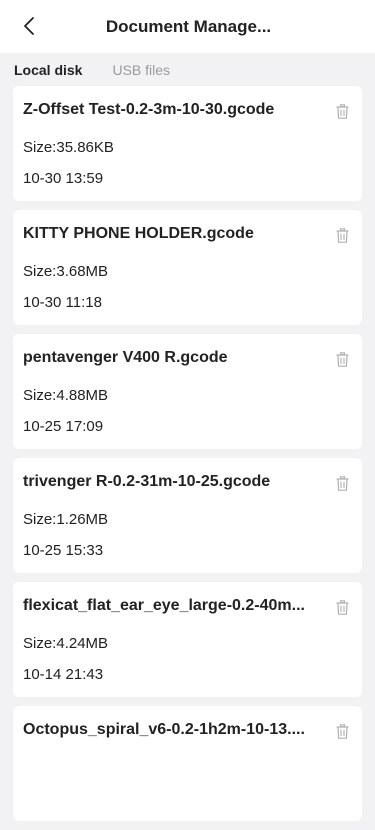  What do you see at coordinates (63, 426) in the screenshot?
I see `file-date: 10-25 17:09` at bounding box center [63, 426].